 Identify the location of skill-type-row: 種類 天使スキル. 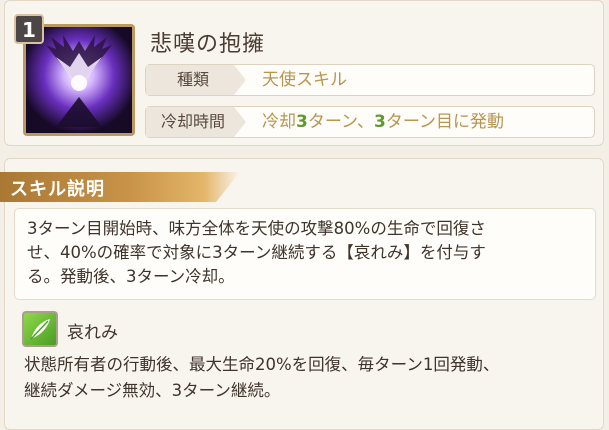
(370, 80).